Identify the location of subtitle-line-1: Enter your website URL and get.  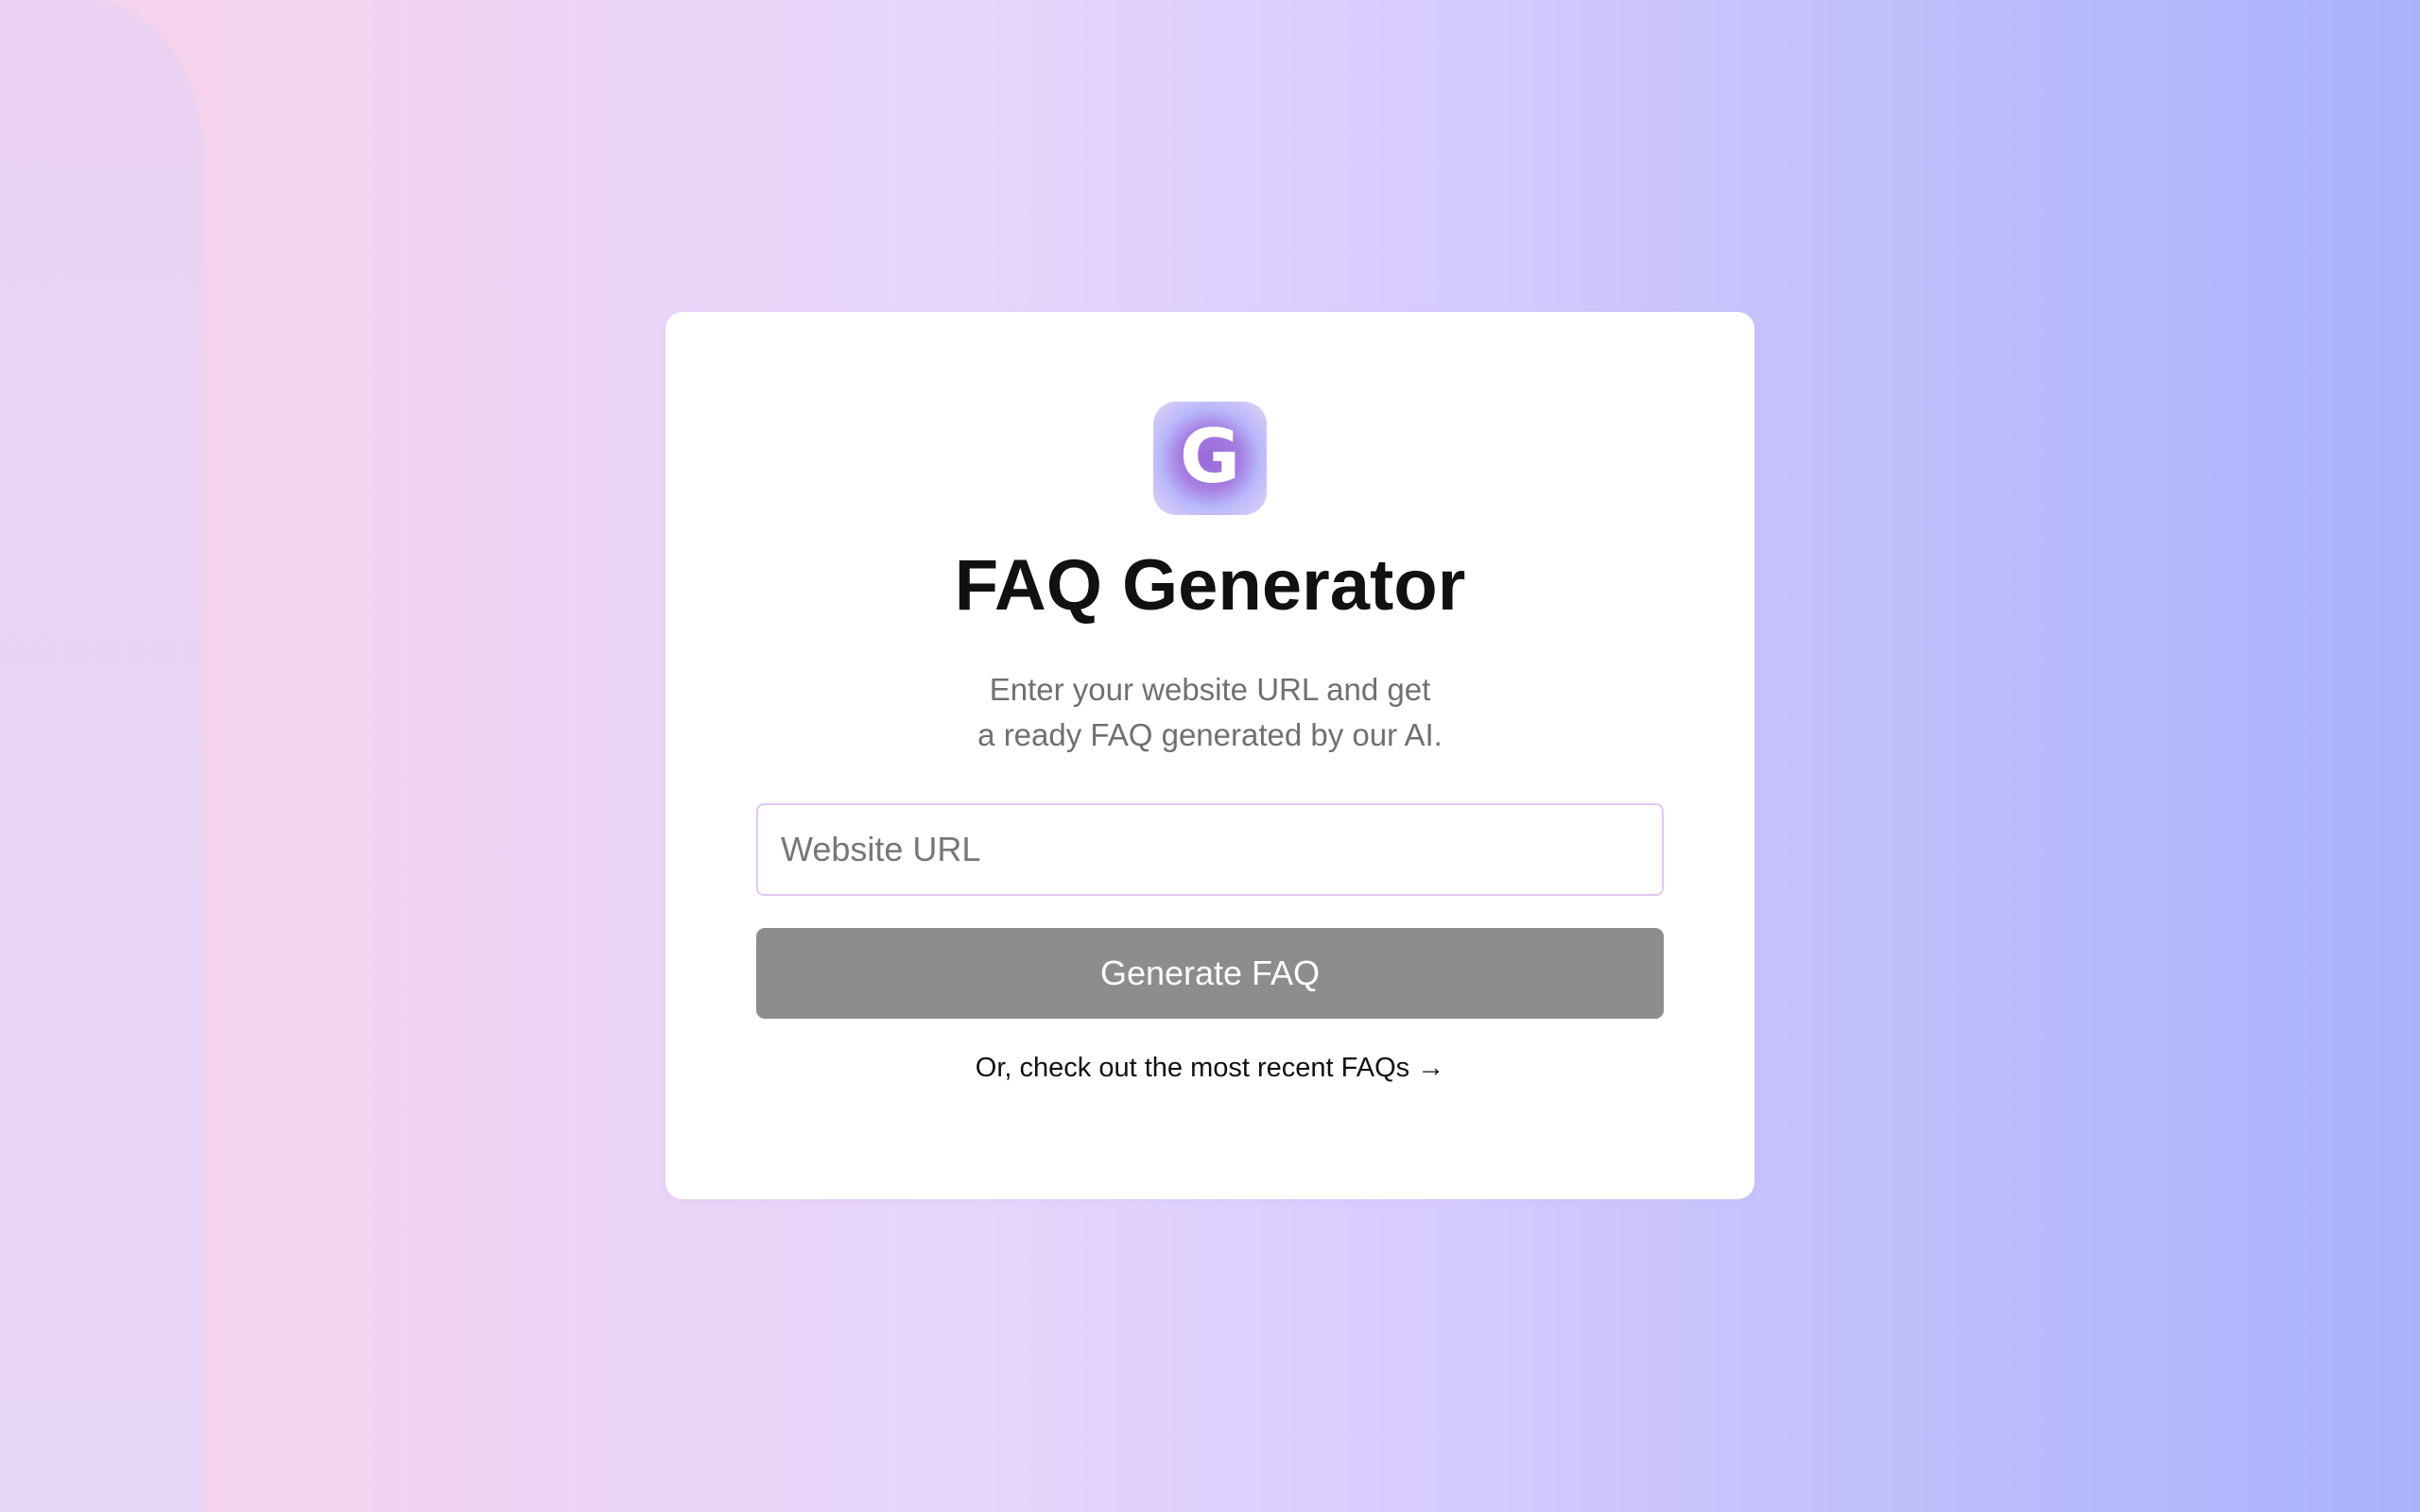
(1210, 689).